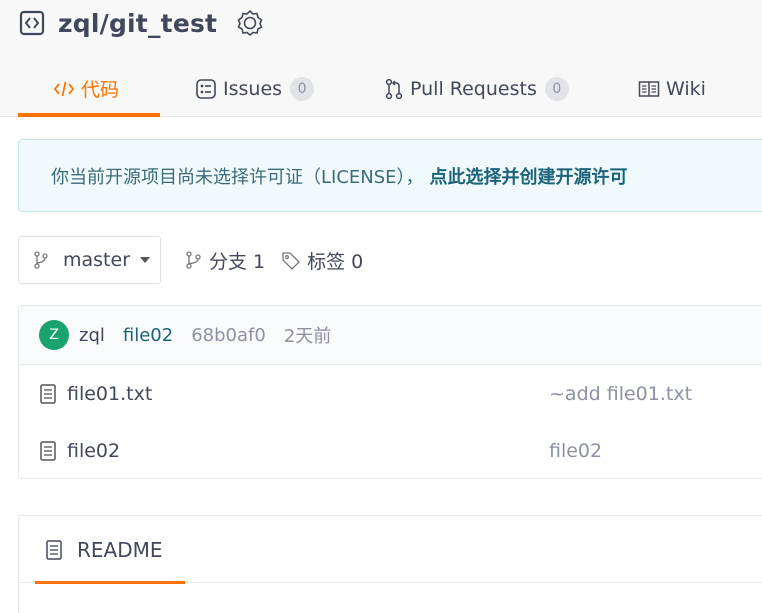 The image size is (762, 613). What do you see at coordinates (390, 335) in the screenshot?
I see `latest-commit-row: Z zql file02 68b0af0 2天前` at bounding box center [390, 335].